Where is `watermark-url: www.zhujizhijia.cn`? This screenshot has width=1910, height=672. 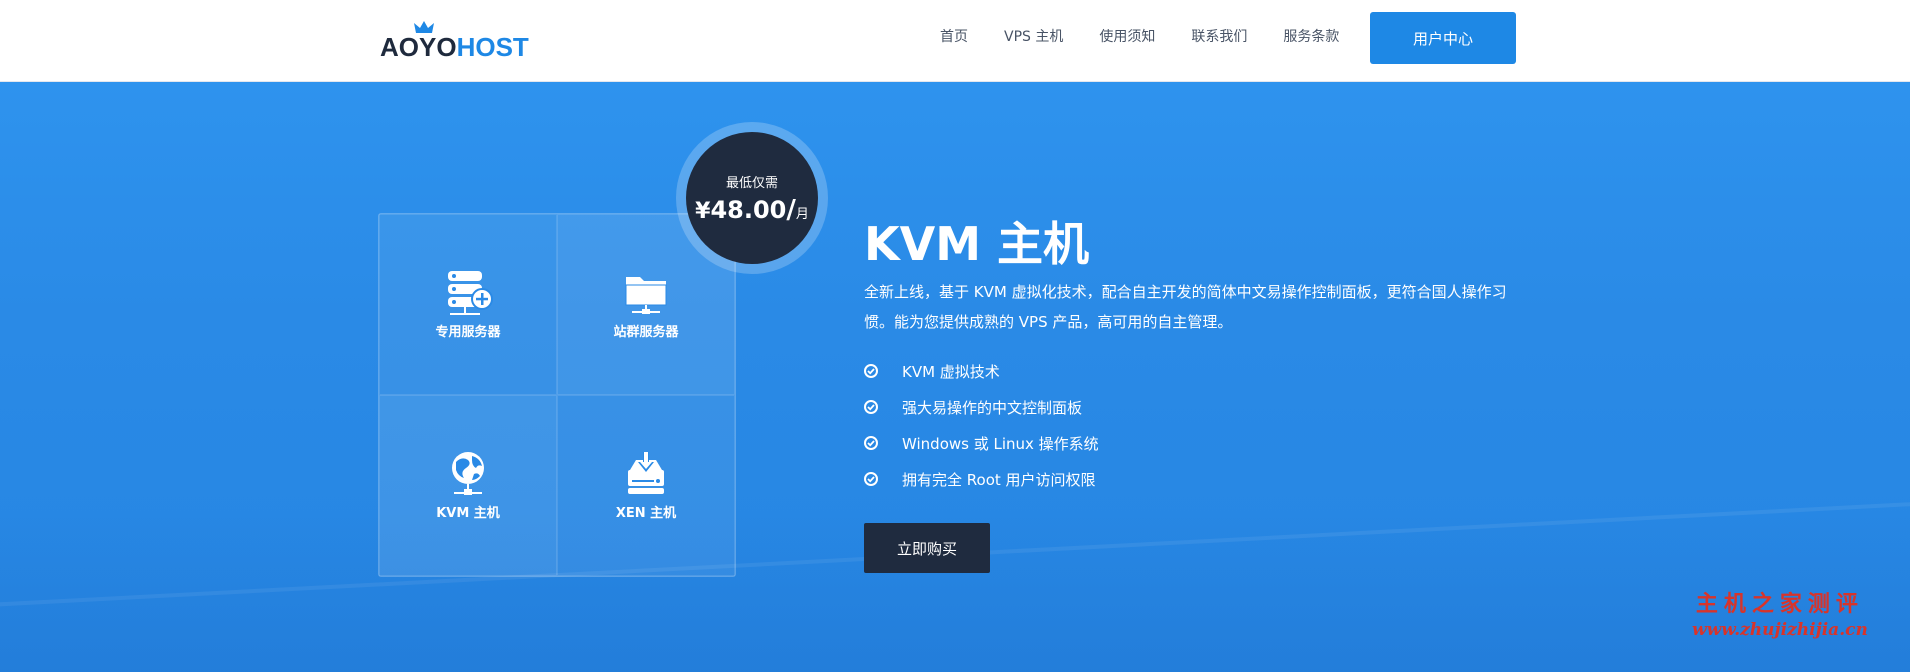
watermark-url: www.zhujizhijia.cn is located at coordinates (1780, 630).